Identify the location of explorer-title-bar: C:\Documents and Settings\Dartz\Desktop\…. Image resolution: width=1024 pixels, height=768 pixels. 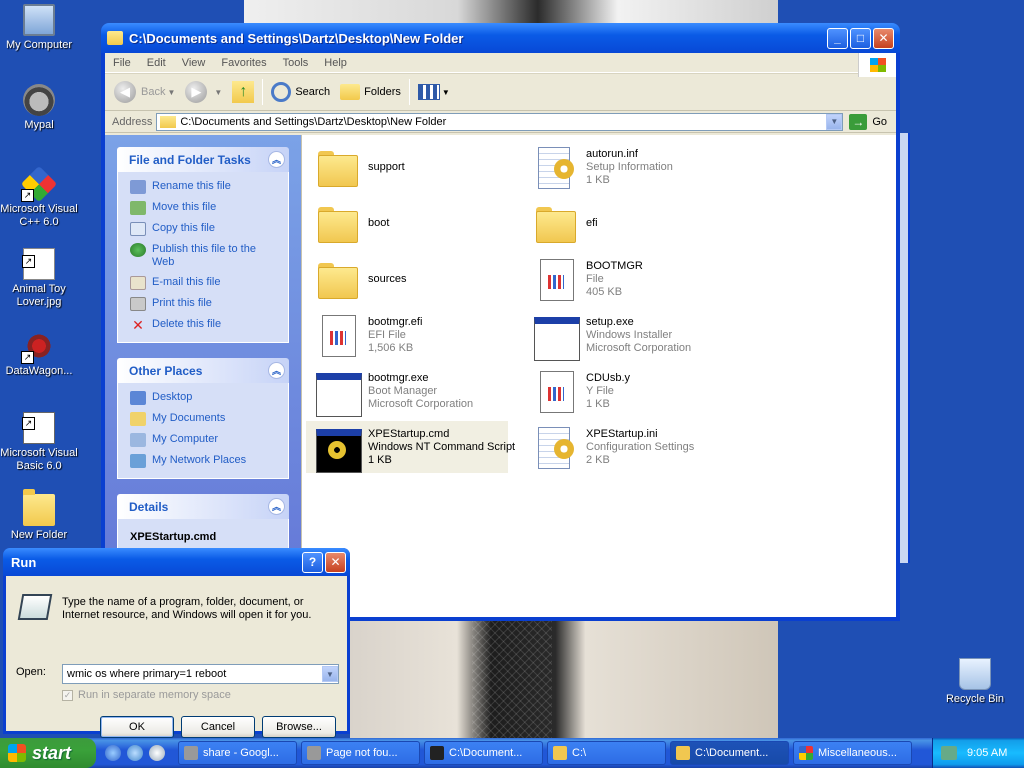
(500, 38).